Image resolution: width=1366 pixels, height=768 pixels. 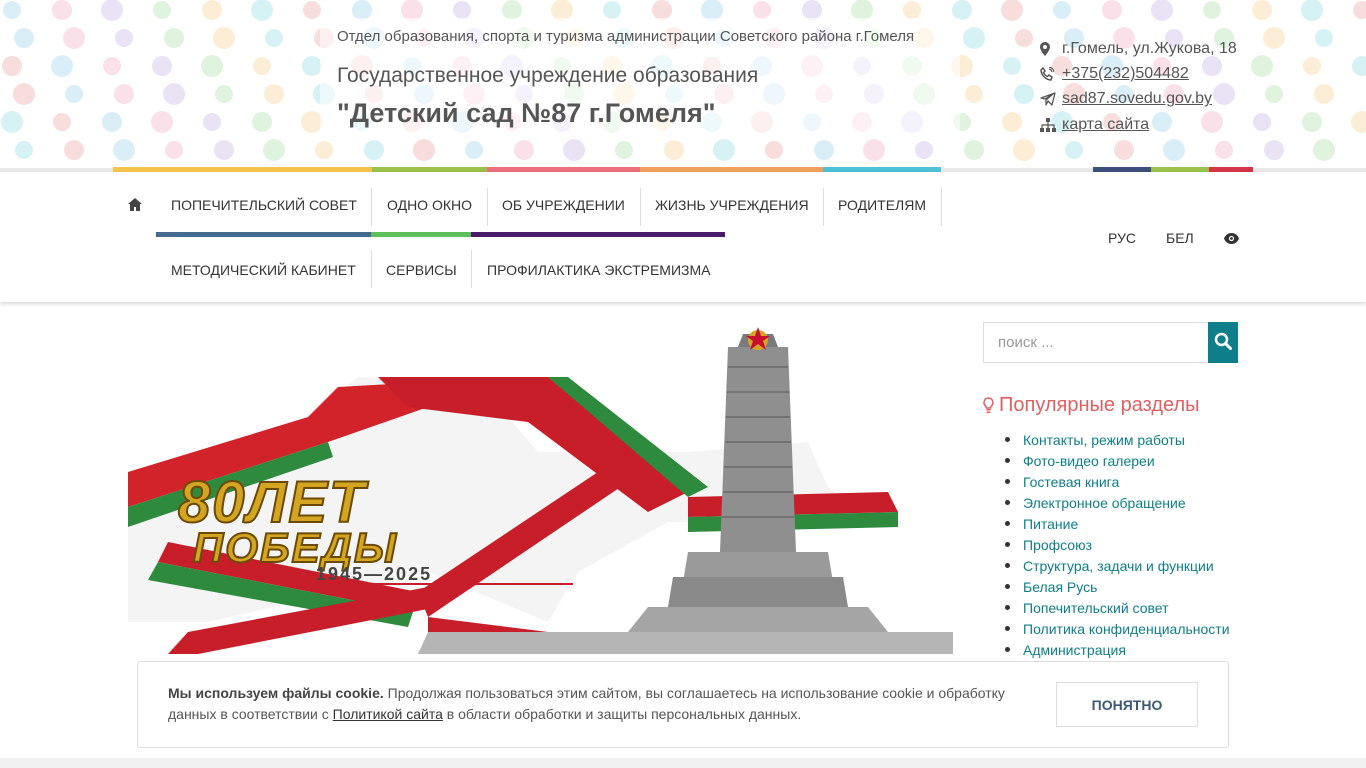 What do you see at coordinates (598, 270) in the screenshot?
I see `nav-item-extremism: ПРОФИЛАКТИКА ЭКСТРЕМИЗМА` at bounding box center [598, 270].